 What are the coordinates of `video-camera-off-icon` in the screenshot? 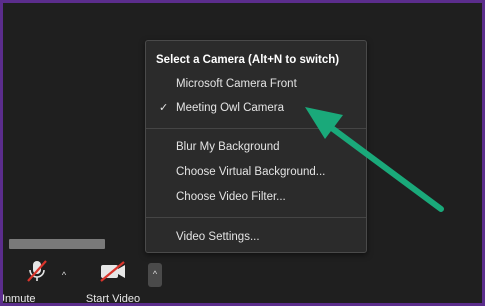 It's located at (112, 271).